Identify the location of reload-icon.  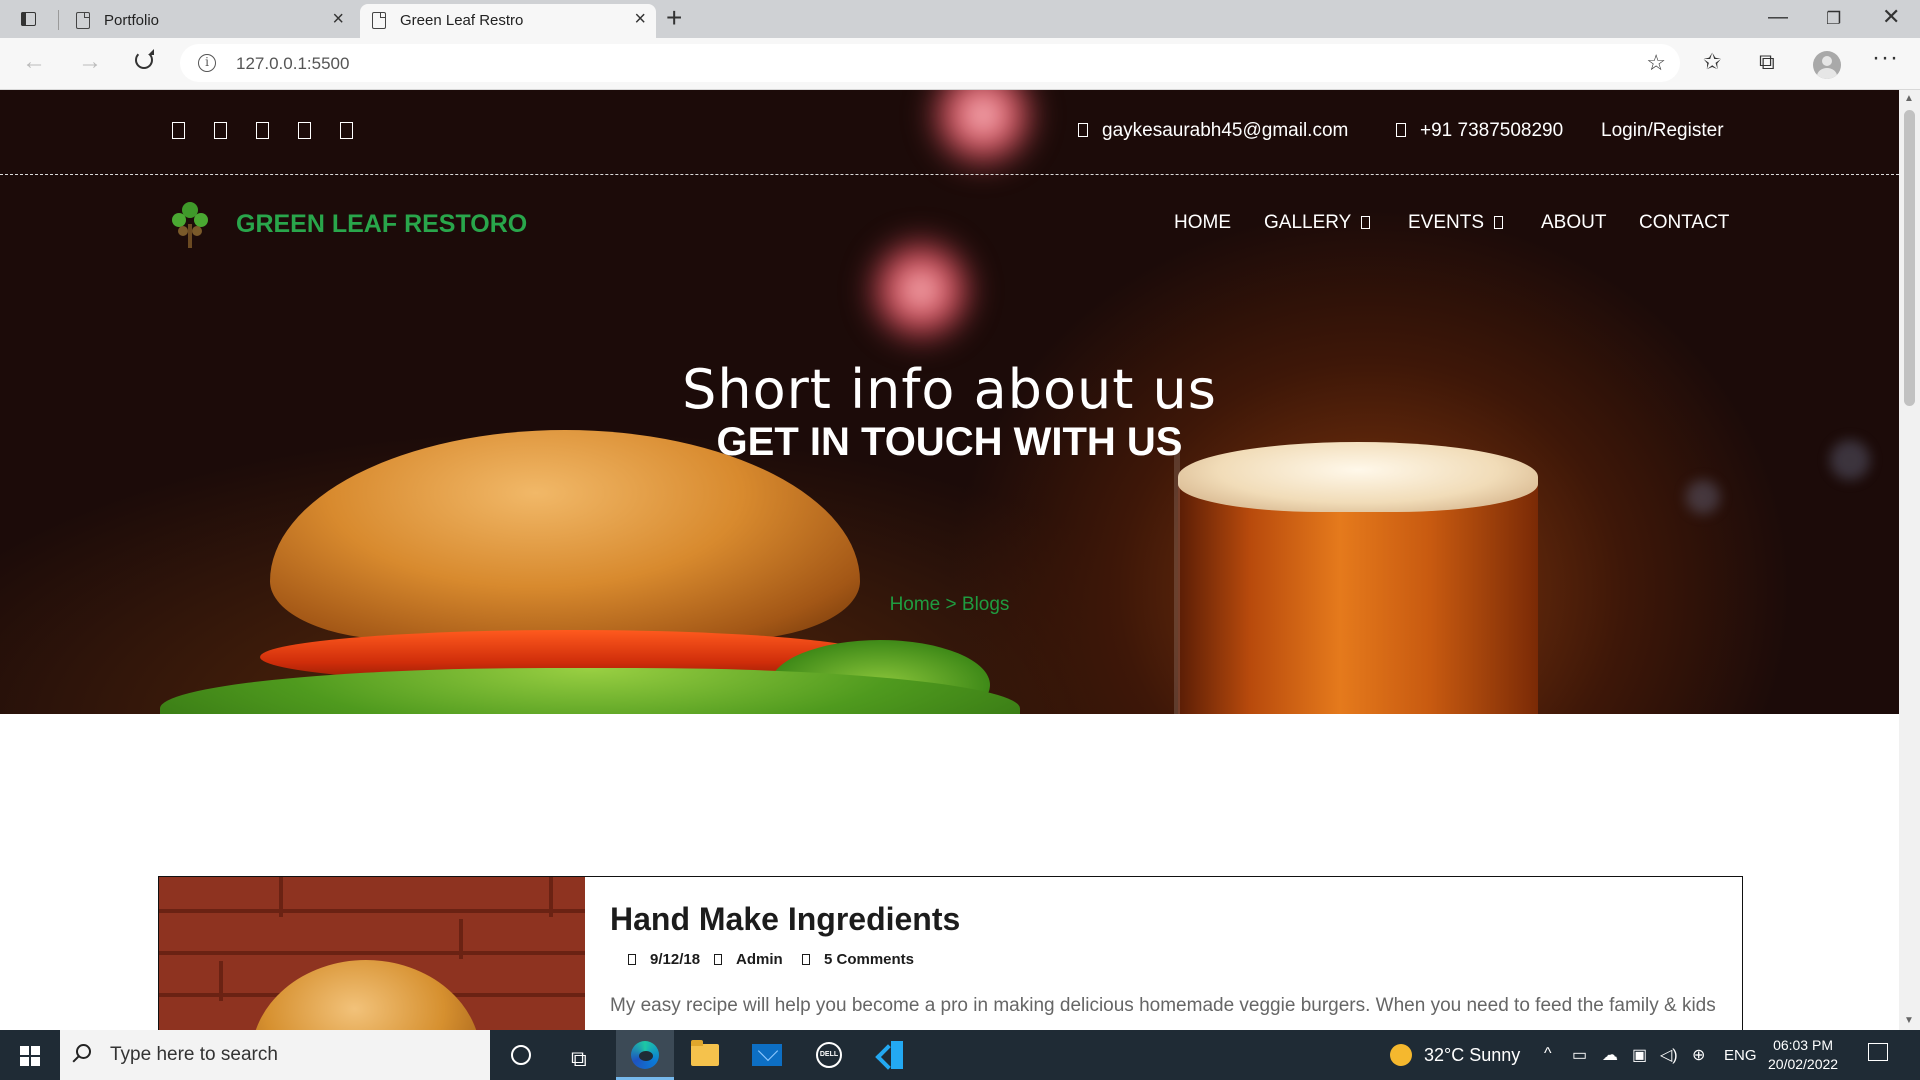
(144, 60).